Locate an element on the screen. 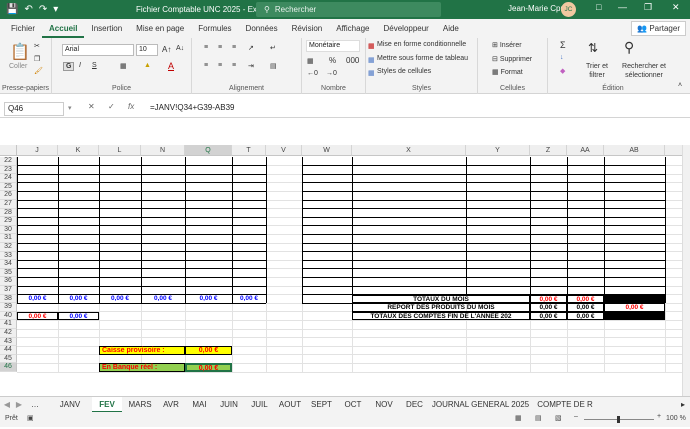 The image size is (690, 429). delete-cells-button: ⊟ Supprimer is located at coordinates (512, 59).